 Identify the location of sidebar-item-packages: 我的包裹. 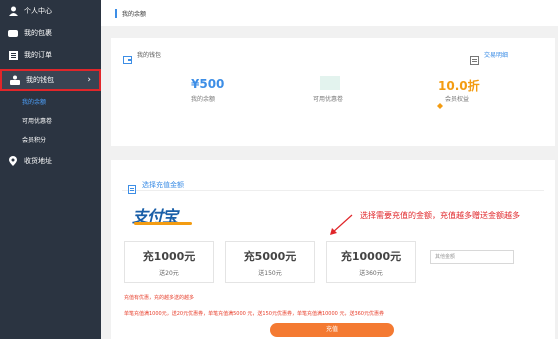
(50, 33).